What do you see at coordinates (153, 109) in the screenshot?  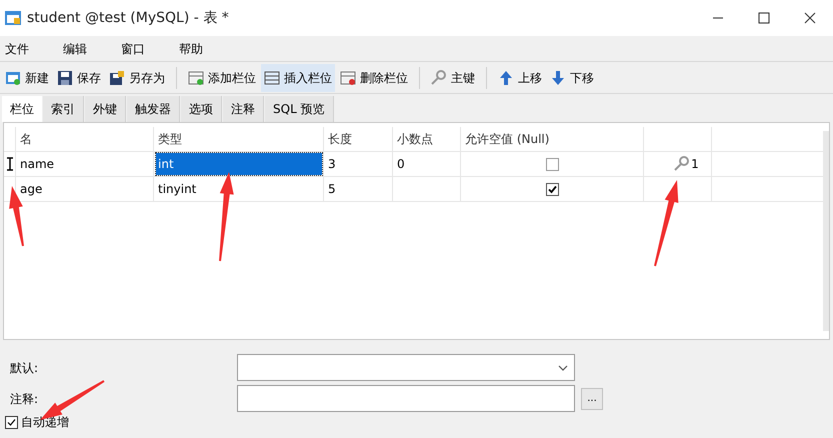 I see `tab: 触发器` at bounding box center [153, 109].